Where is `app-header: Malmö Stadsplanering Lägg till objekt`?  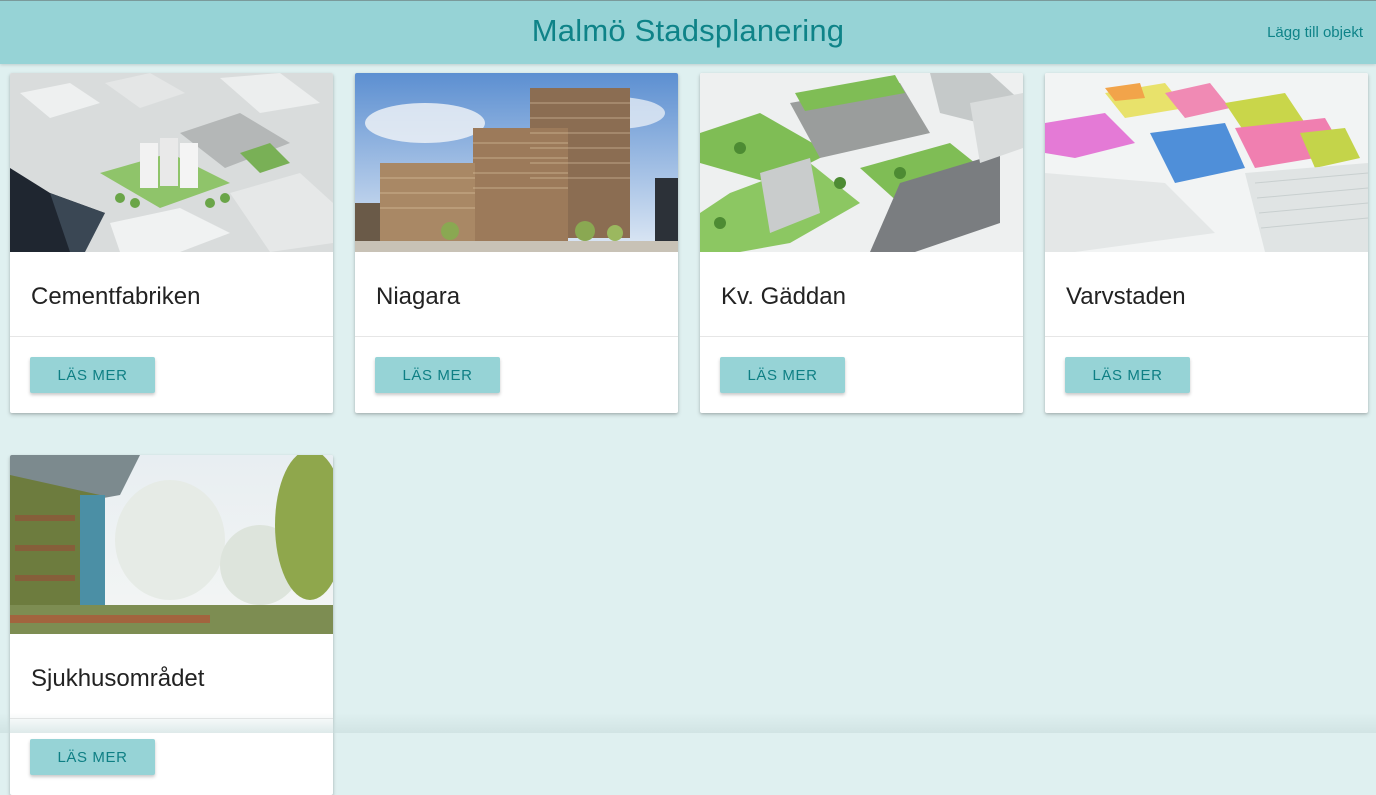
app-header: Malmö Stadsplanering Lägg till objekt is located at coordinates (688, 32).